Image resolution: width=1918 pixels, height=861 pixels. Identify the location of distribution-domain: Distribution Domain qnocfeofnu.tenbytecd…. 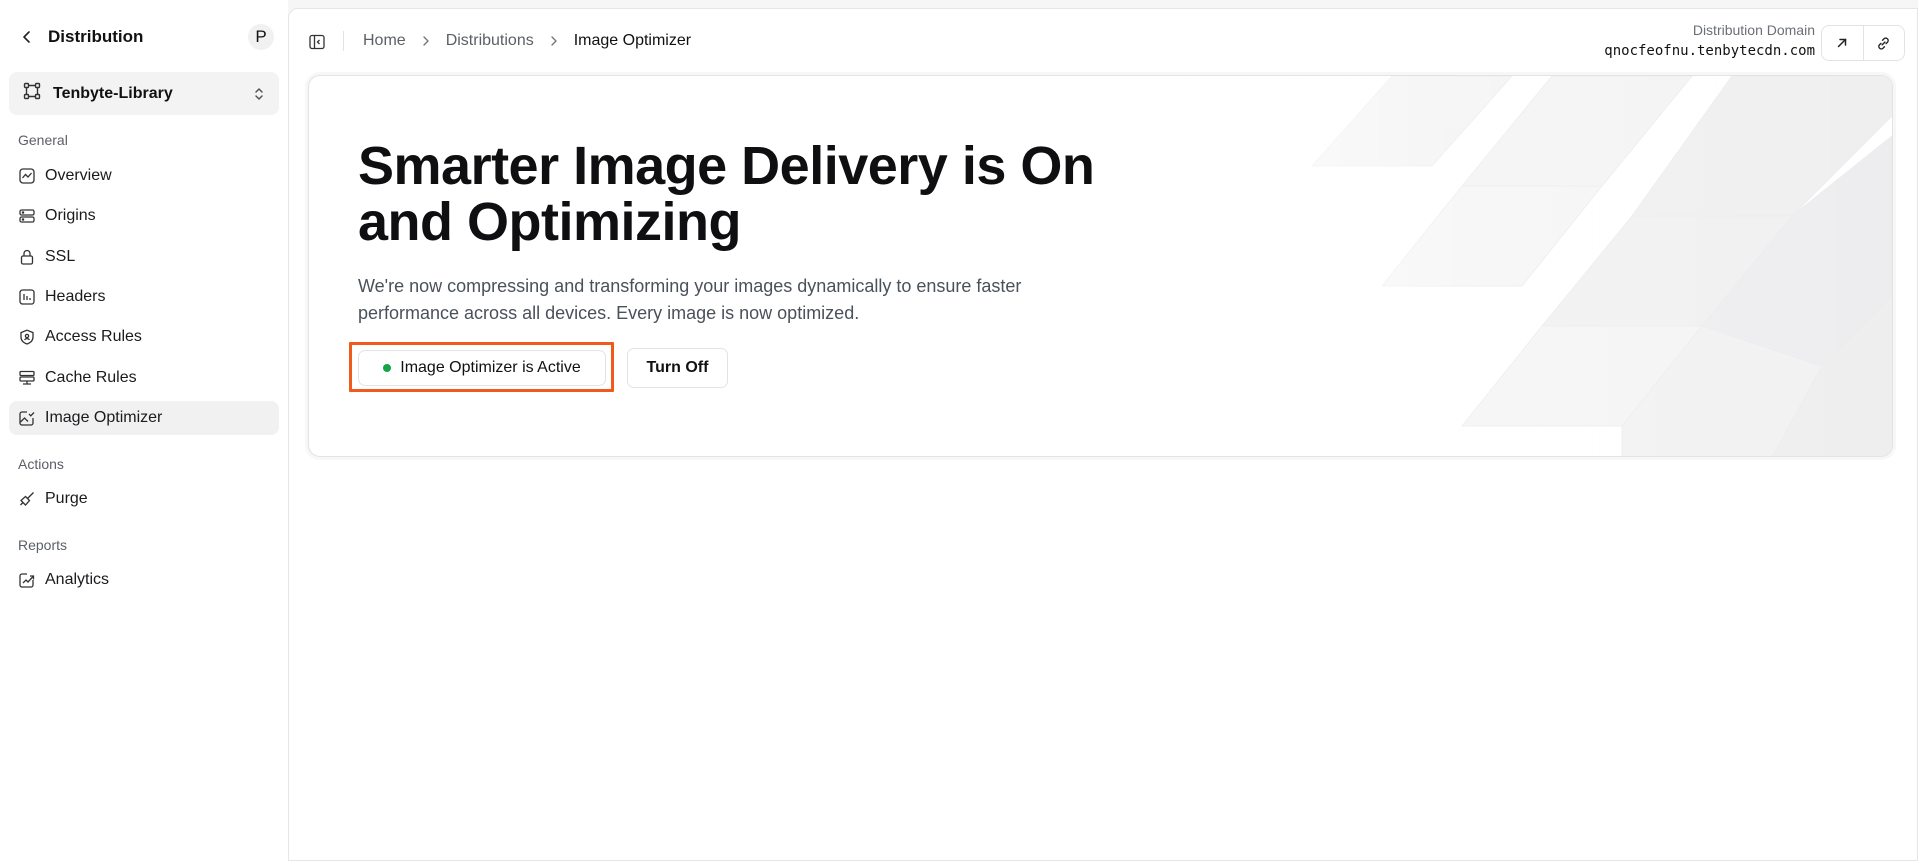
(1709, 40).